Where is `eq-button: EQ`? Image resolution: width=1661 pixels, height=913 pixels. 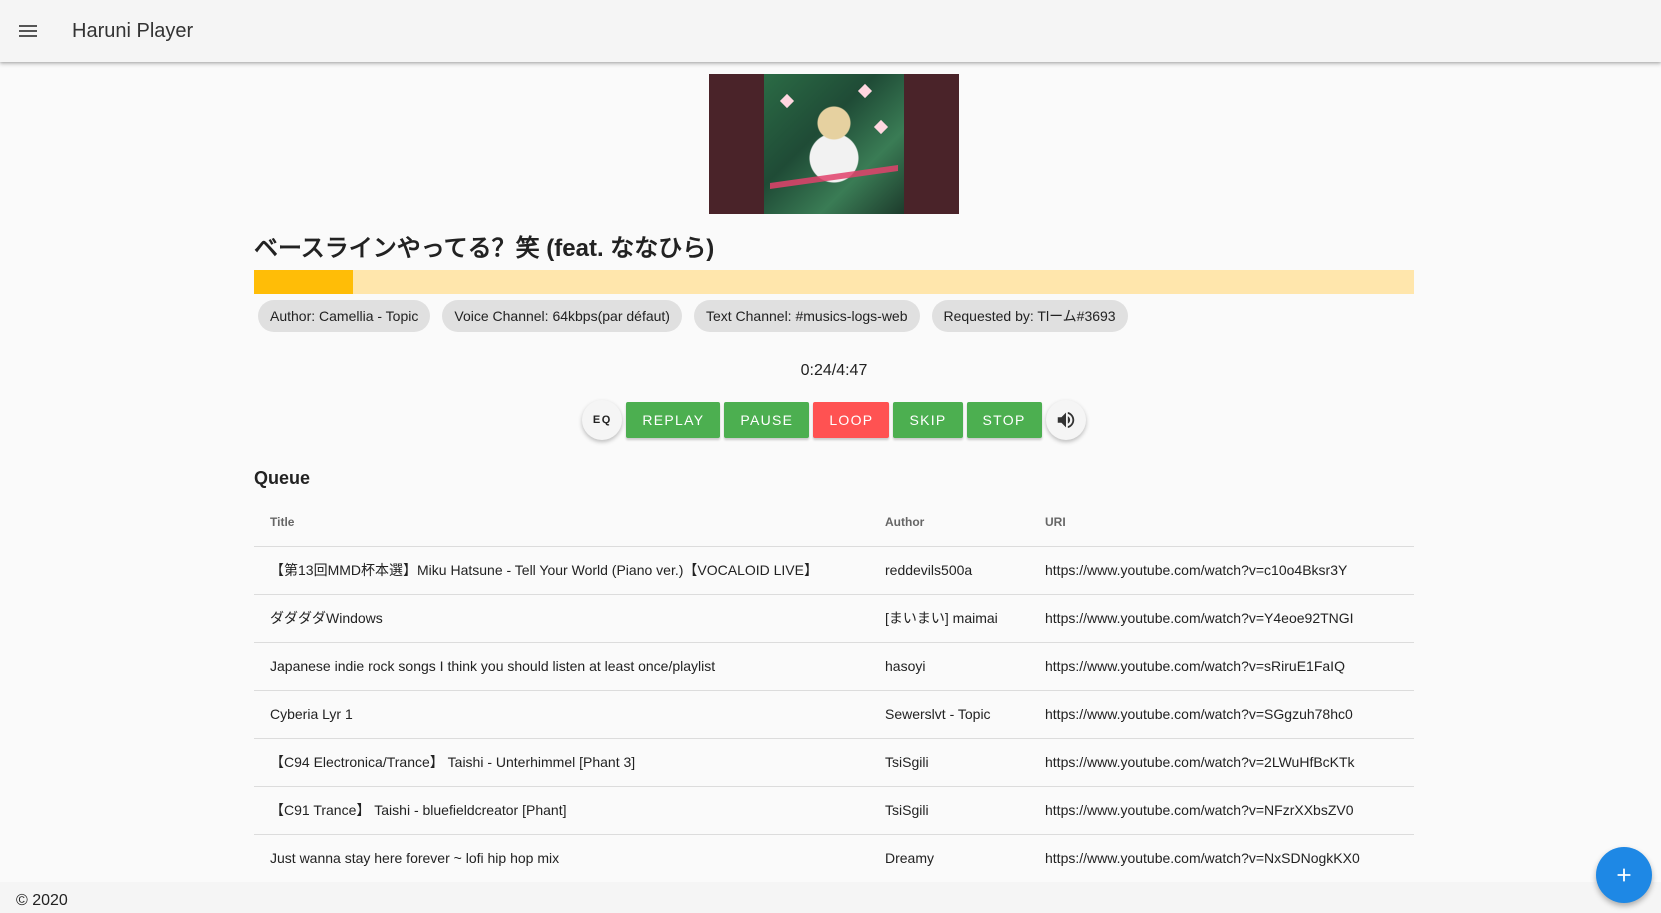 eq-button: EQ is located at coordinates (602, 420).